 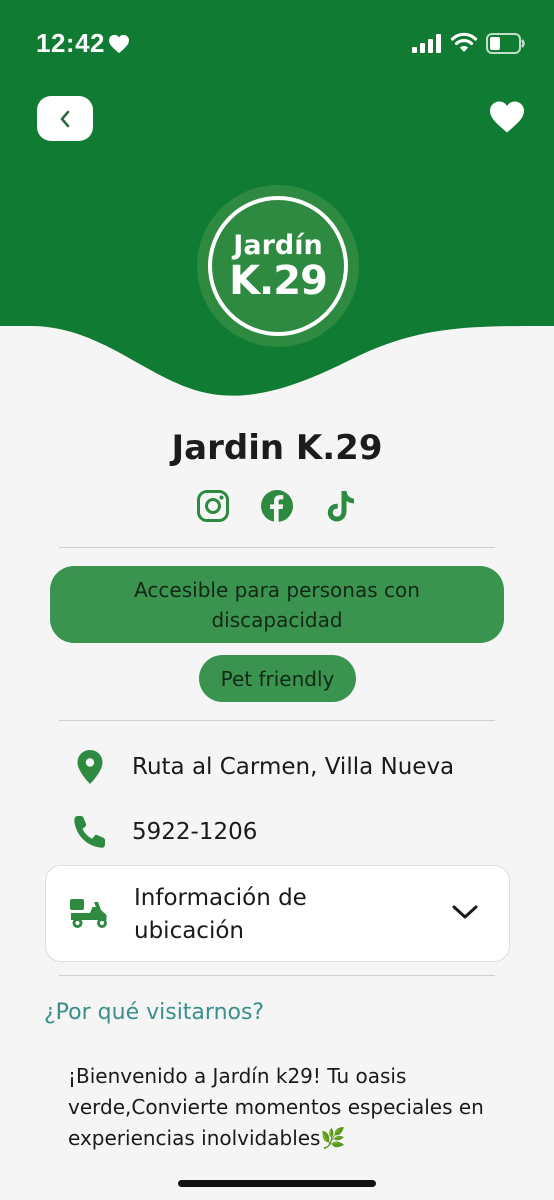 I want to click on divider-bottom, so click(x=277, y=975).